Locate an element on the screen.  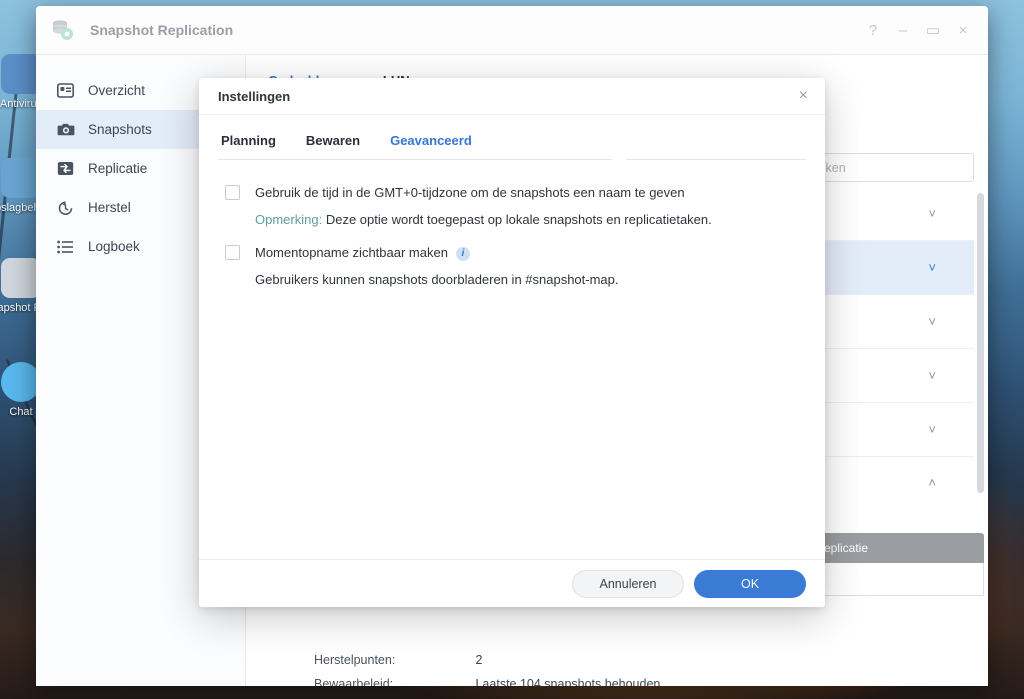
detail-label: Herstelpunten: is located at coordinates (355, 660).